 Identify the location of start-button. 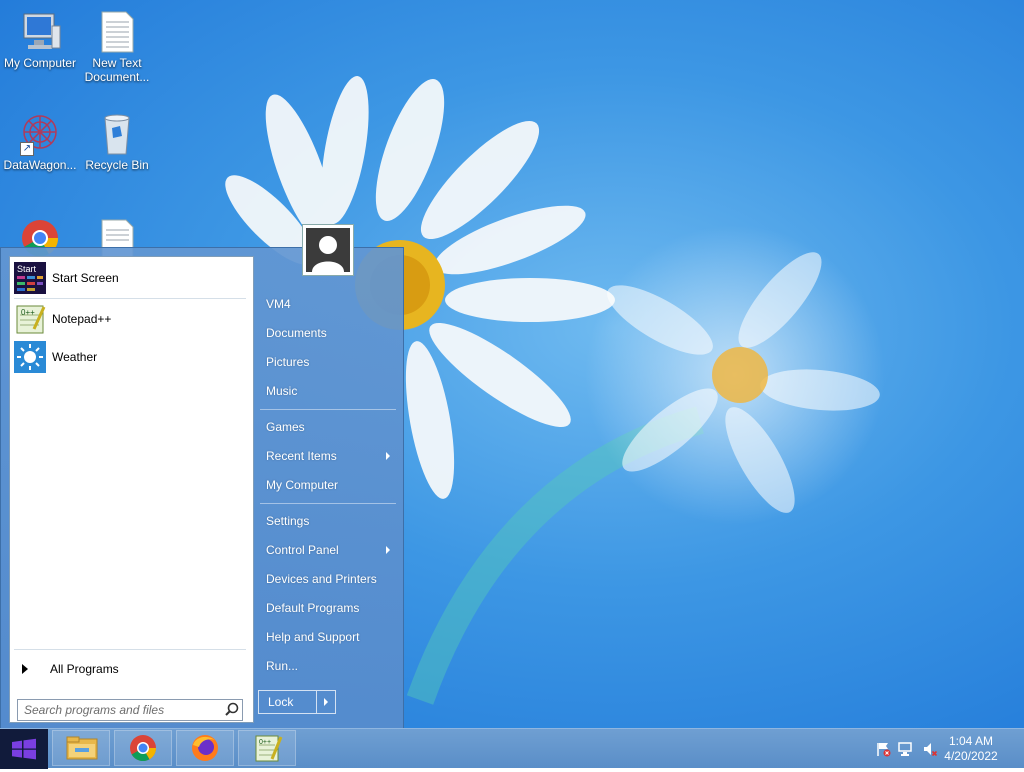
(24, 749).